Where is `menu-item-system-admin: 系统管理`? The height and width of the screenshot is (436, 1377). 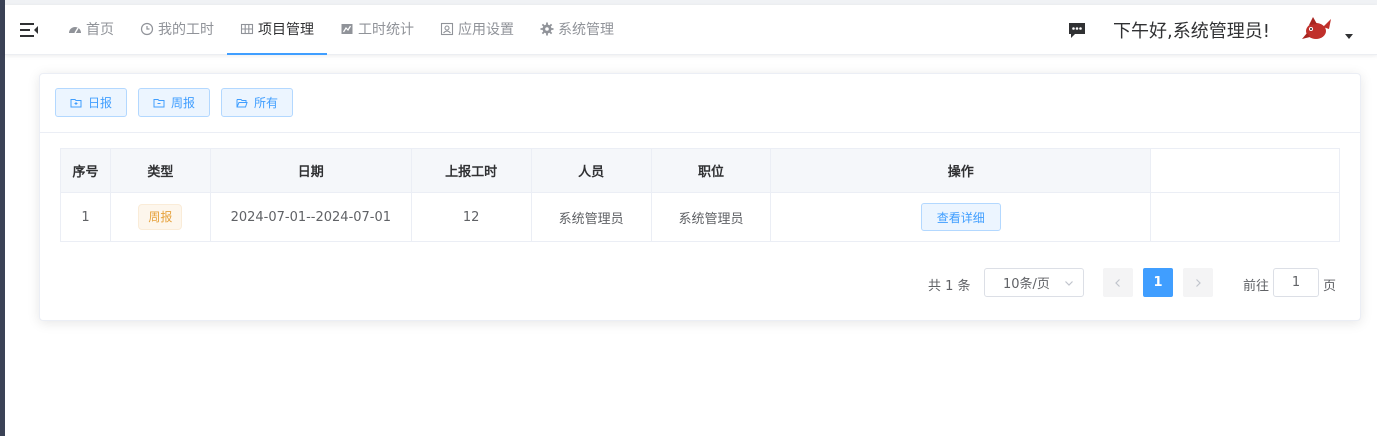 menu-item-system-admin: 系统管理 is located at coordinates (577, 30).